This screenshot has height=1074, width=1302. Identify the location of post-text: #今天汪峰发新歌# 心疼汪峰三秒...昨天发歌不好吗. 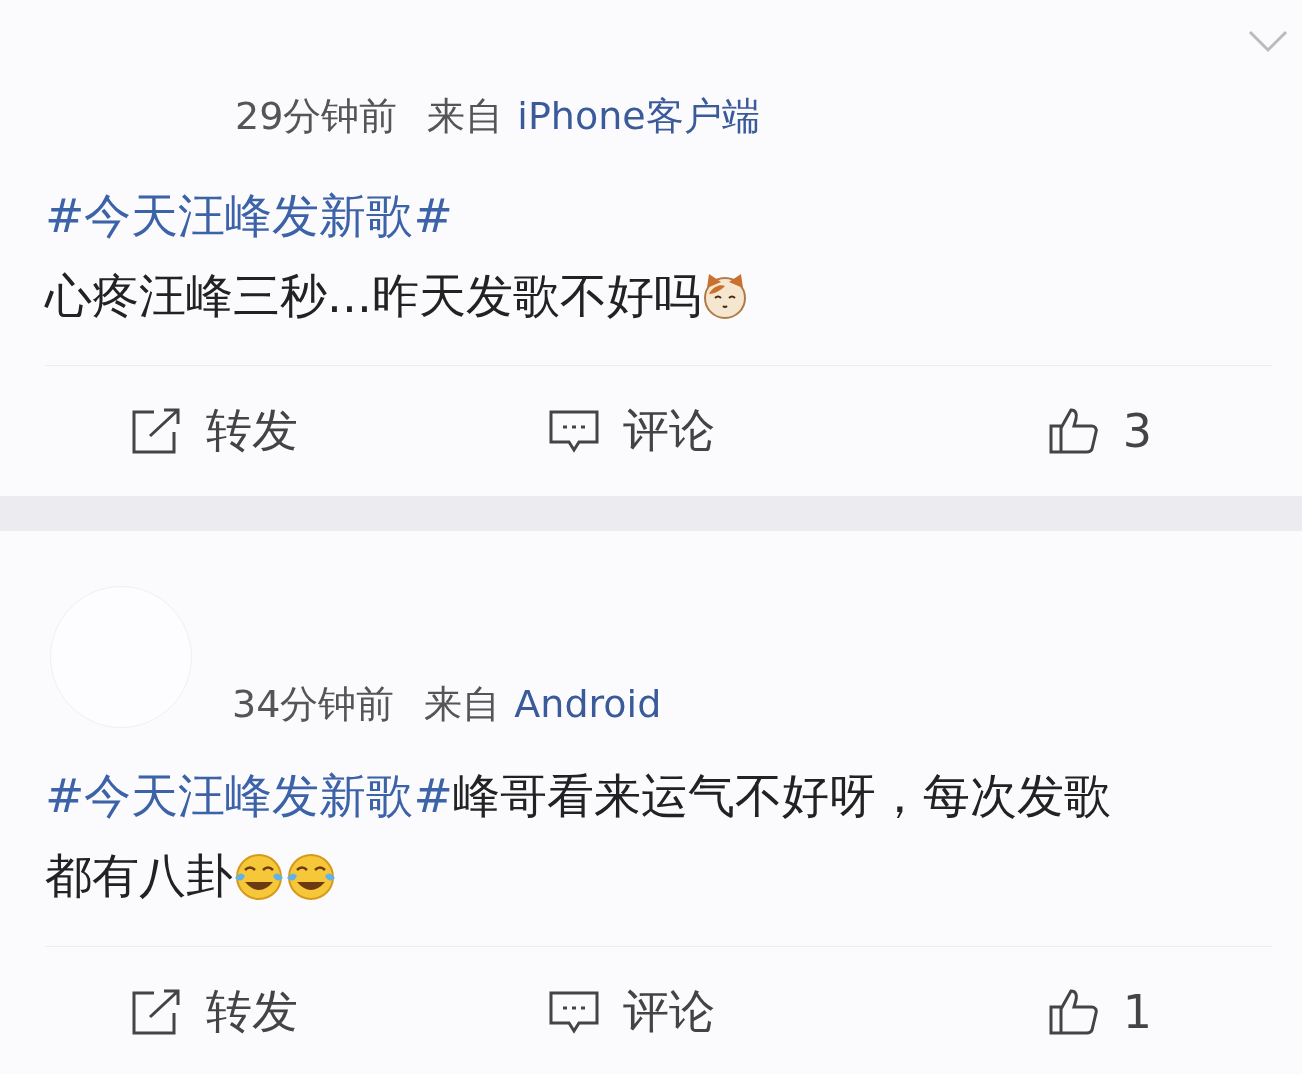
(595, 256).